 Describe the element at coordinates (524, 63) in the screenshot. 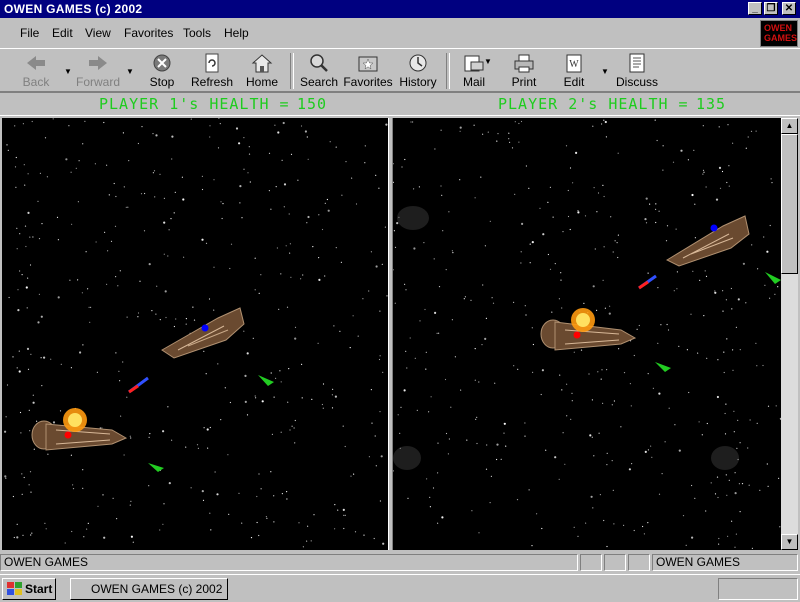

I see `print-icon` at that location.